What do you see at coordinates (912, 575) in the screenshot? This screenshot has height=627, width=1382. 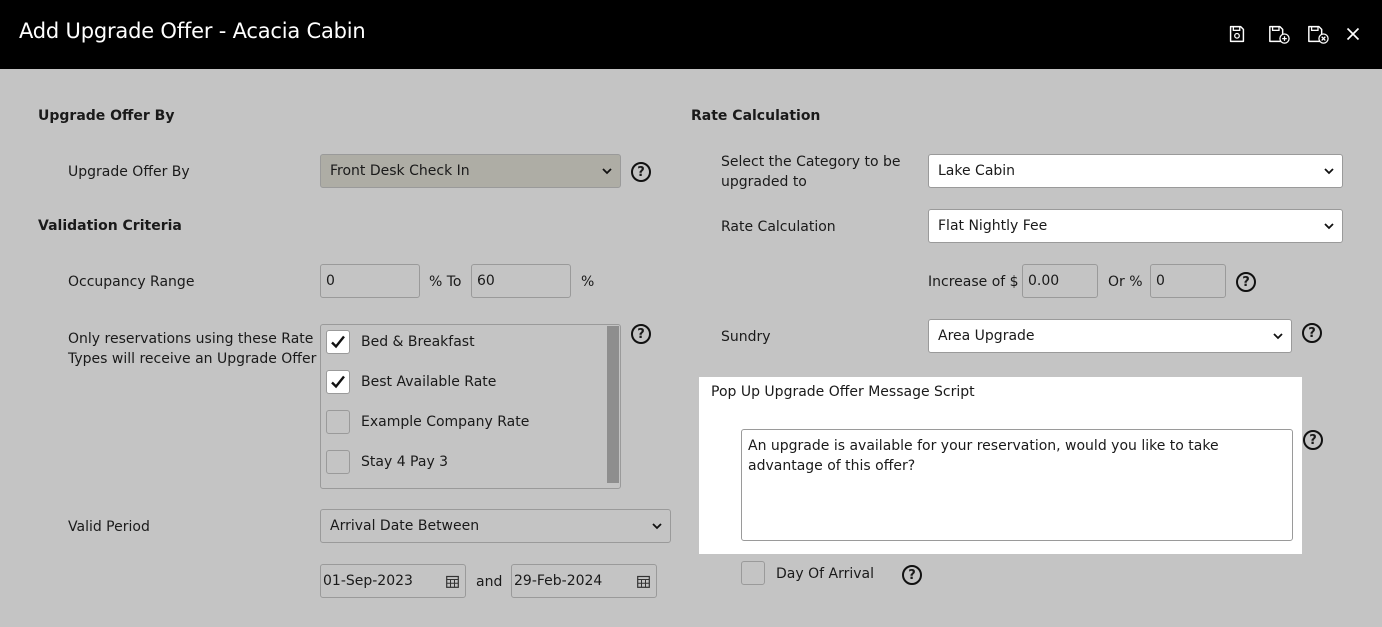 I see `day-of-arrival-help-icon: ?` at bounding box center [912, 575].